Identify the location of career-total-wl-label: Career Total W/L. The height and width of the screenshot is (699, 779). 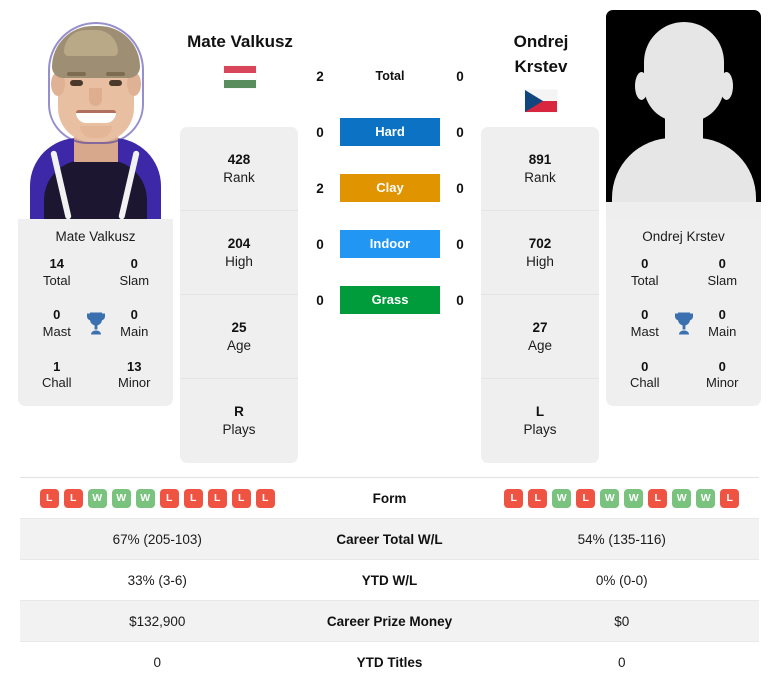
(389, 539).